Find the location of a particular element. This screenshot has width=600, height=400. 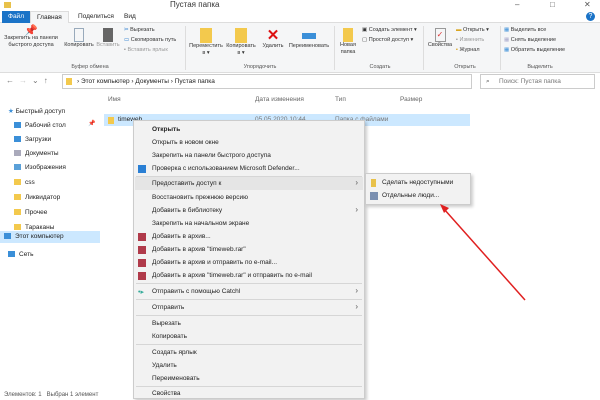

status-bar: Элементов: 1 Выбран 1 элемент is located at coordinates (51, 395).